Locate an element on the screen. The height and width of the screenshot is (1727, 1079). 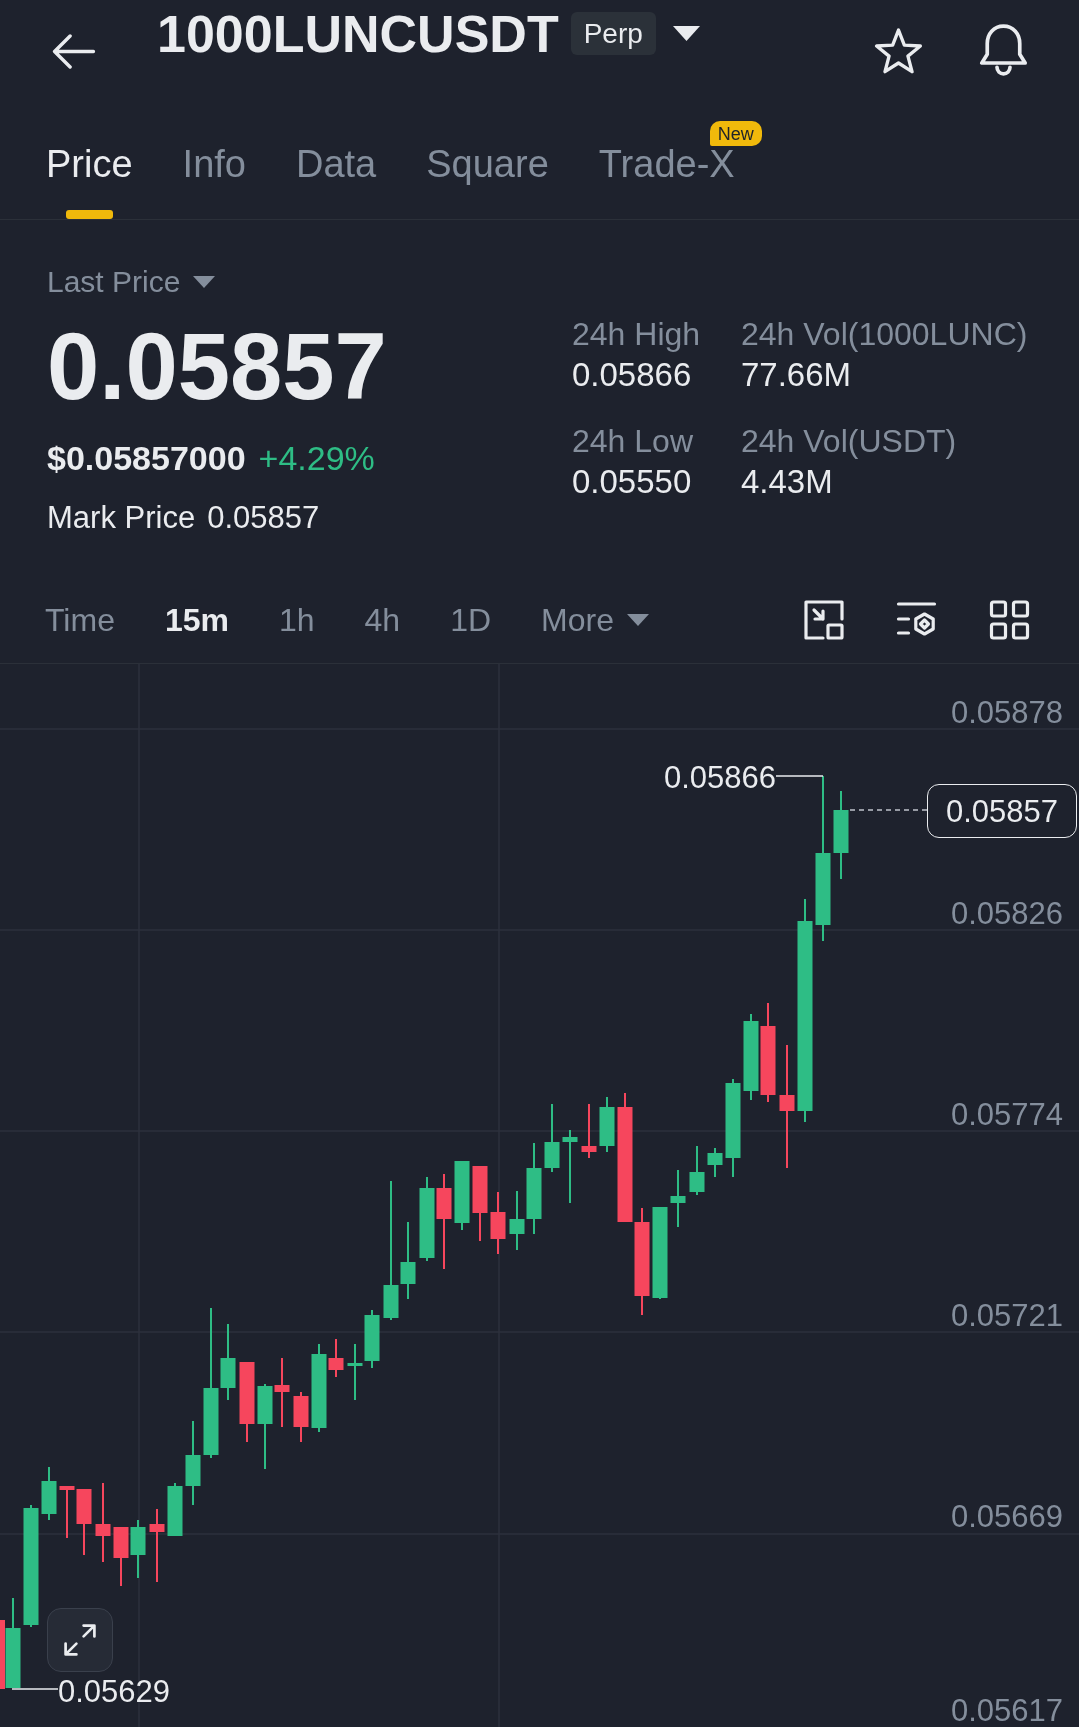
tab: Info is located at coordinates (214, 182).